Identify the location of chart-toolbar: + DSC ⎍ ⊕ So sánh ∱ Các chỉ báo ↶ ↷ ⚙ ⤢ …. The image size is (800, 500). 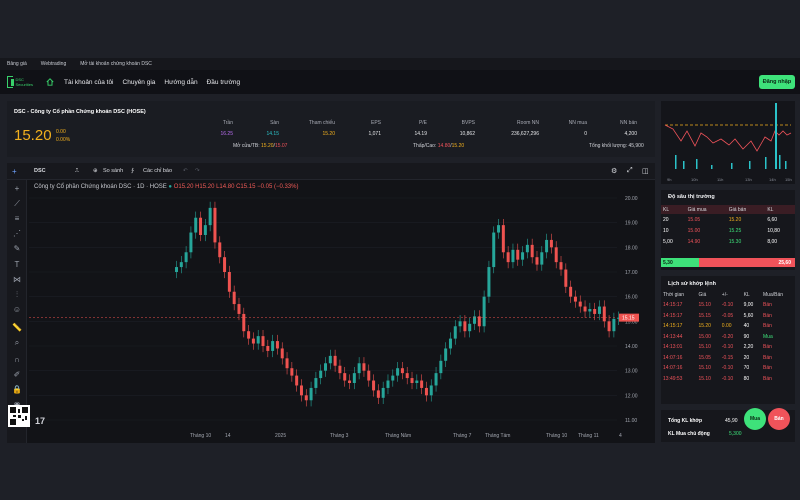
(331, 171).